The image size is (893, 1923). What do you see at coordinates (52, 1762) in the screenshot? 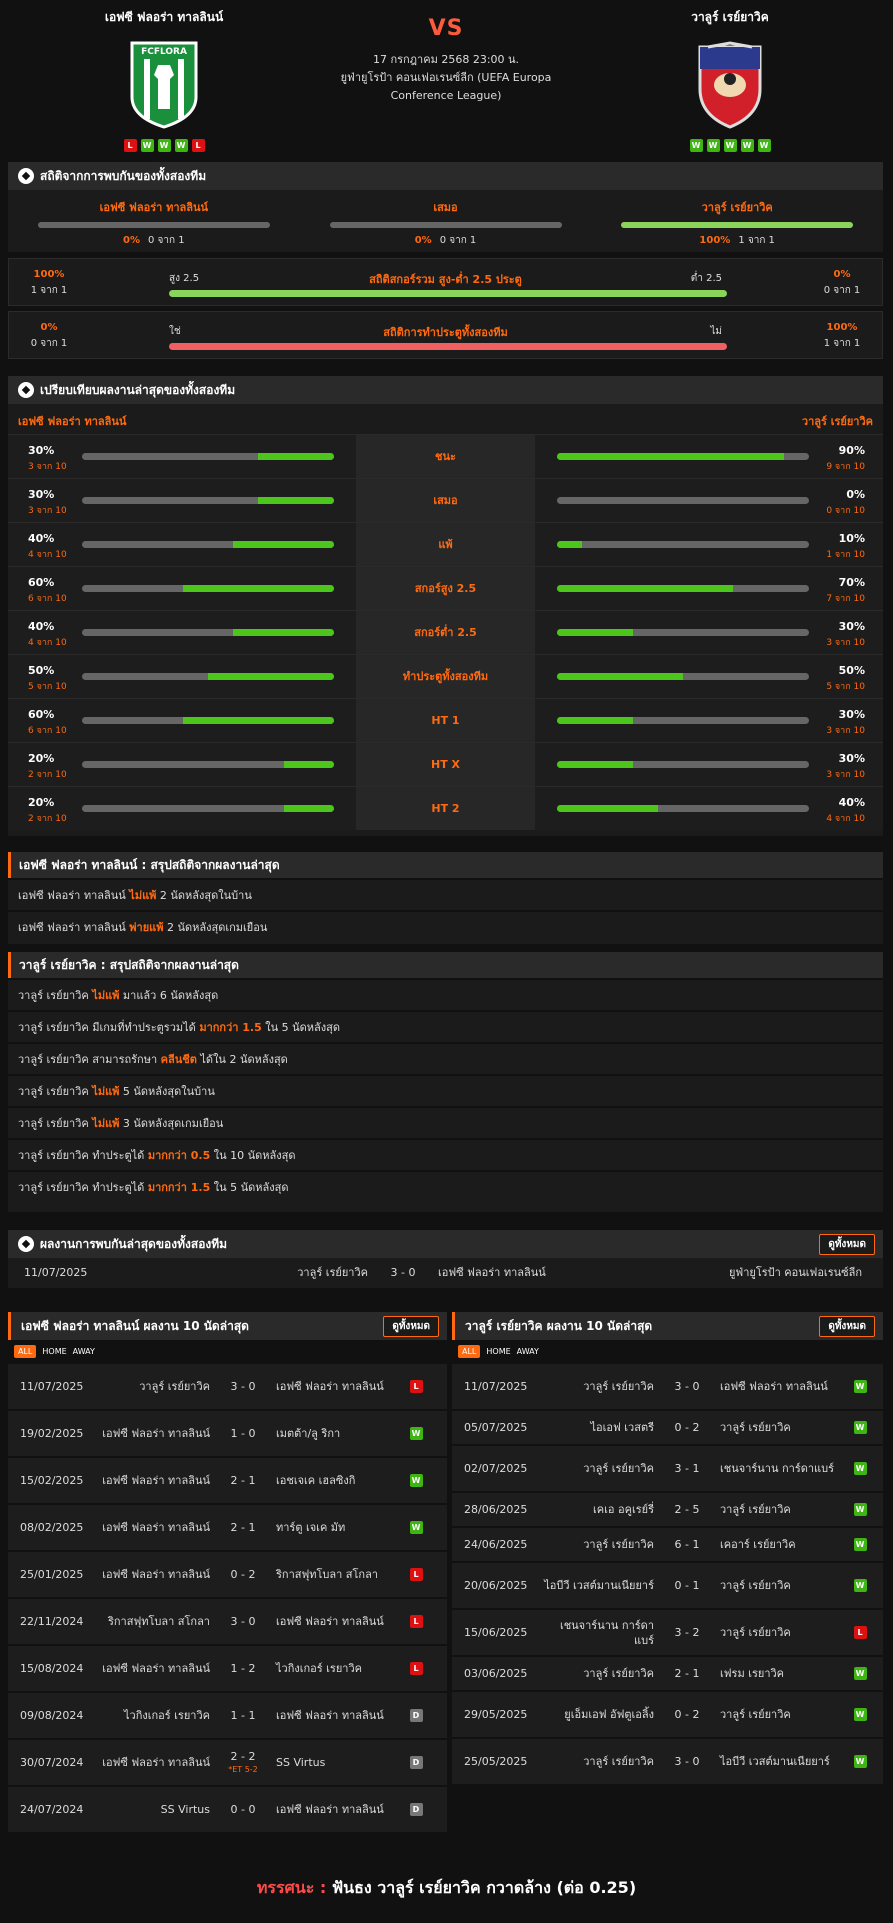
I see `match-date: 30/07/2024` at bounding box center [52, 1762].